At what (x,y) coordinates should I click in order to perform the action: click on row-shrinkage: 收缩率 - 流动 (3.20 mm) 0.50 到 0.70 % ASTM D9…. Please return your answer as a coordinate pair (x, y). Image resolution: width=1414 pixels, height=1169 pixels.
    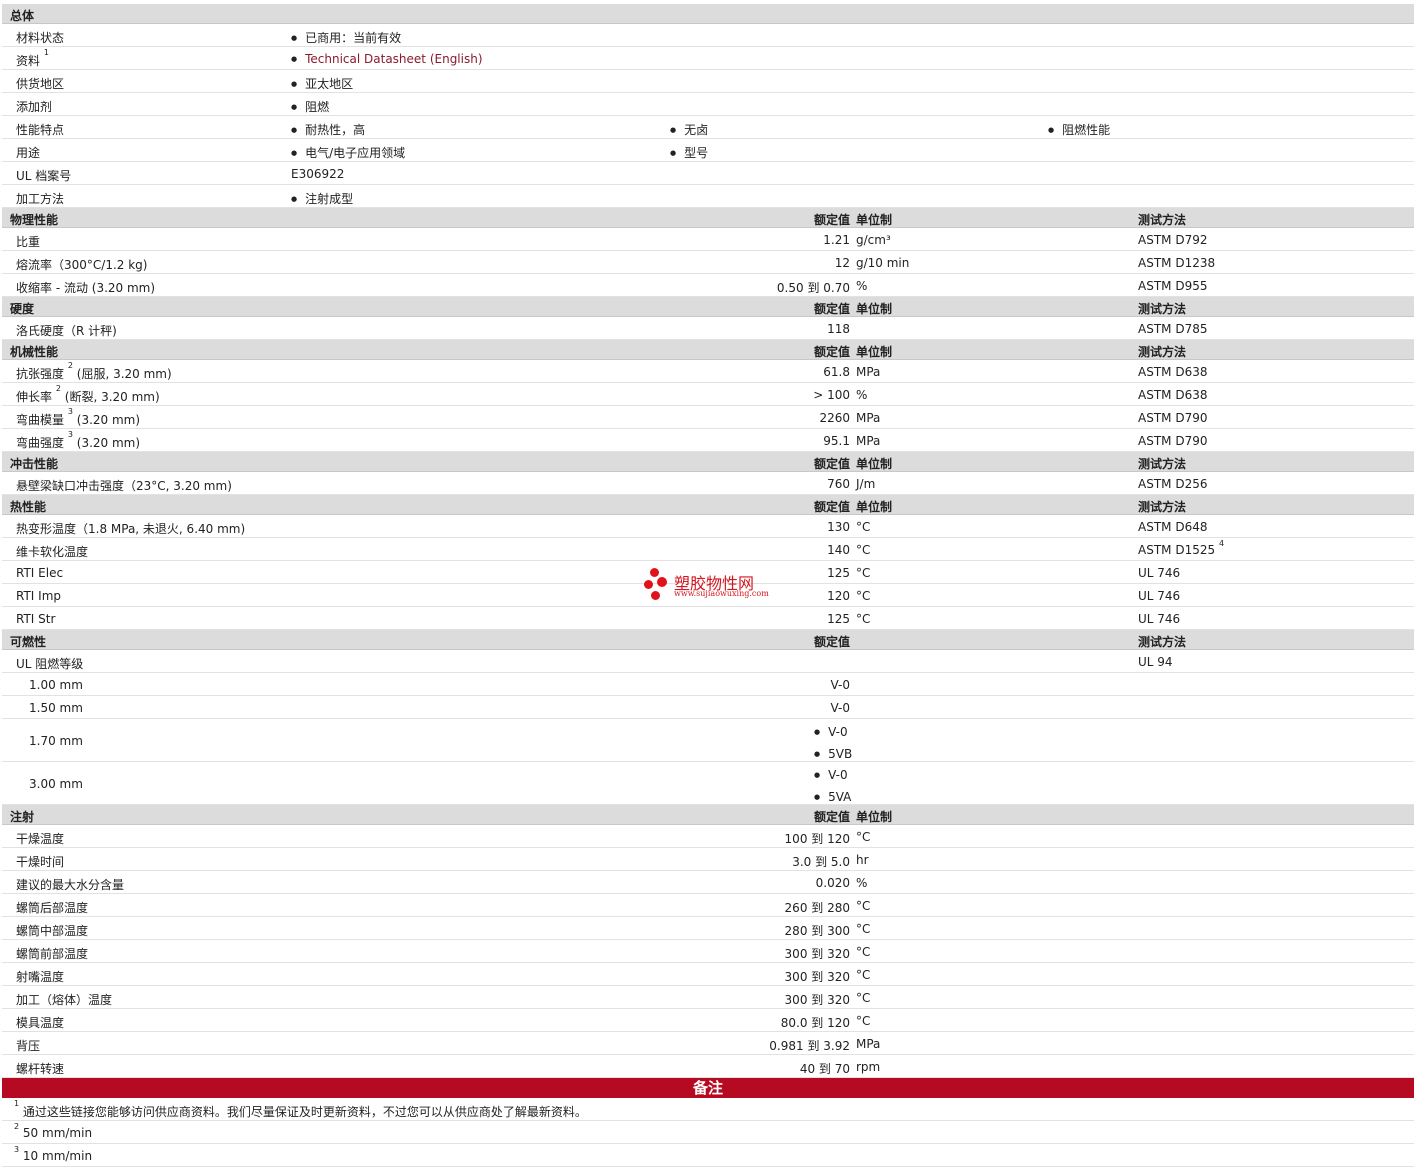
    Looking at the image, I should click on (708, 285).